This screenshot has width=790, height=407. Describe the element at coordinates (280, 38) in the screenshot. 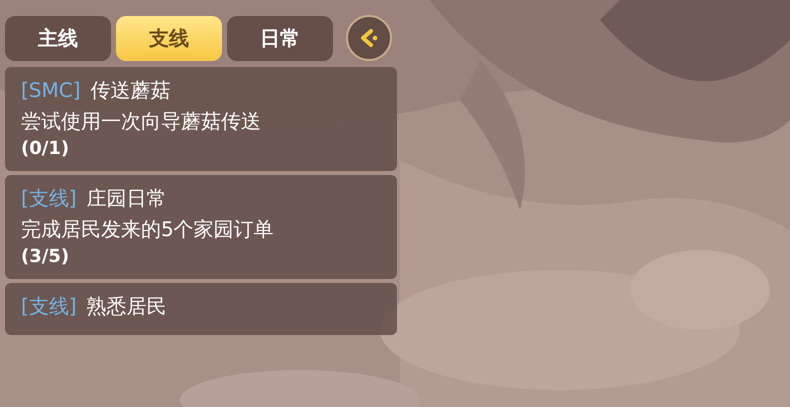

I see `tab: 日常` at that location.